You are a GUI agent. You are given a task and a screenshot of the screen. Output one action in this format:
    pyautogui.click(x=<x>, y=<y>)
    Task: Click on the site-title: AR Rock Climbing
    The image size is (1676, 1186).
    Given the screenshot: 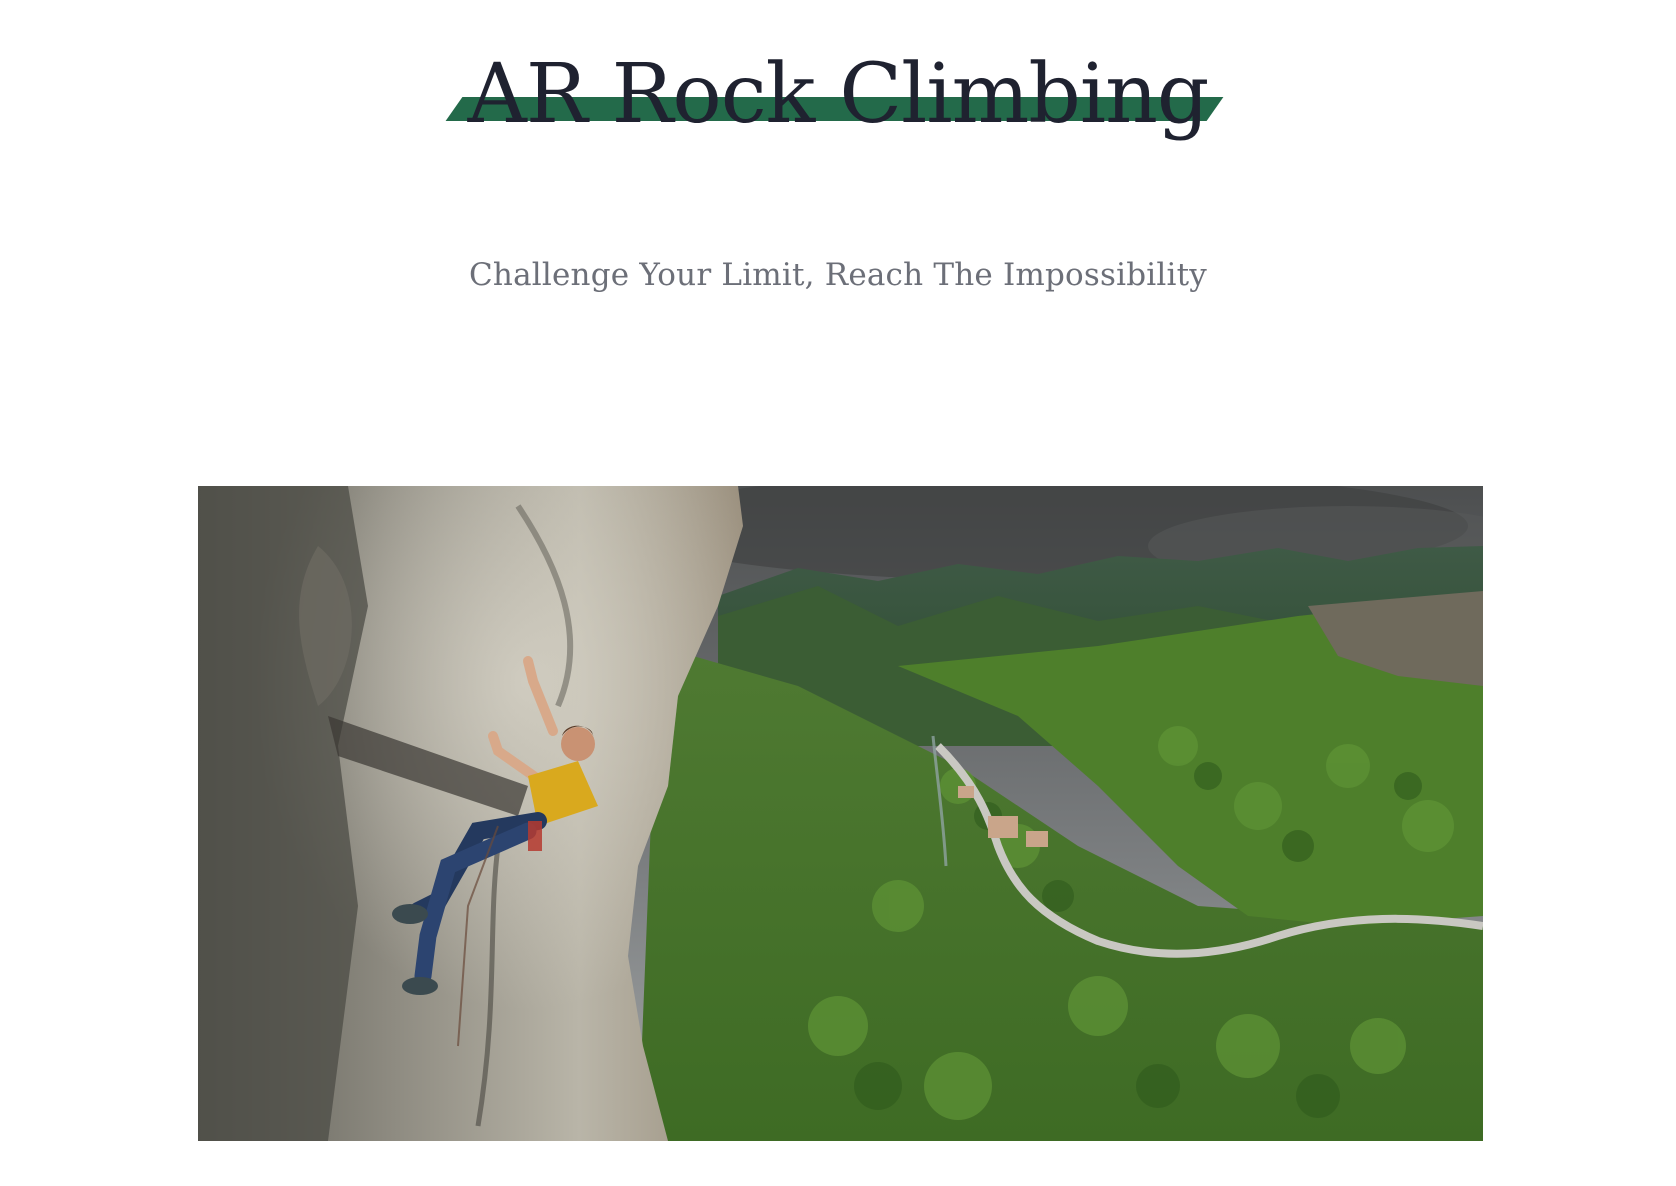 What is the action you would take?
    pyautogui.click(x=838, y=94)
    